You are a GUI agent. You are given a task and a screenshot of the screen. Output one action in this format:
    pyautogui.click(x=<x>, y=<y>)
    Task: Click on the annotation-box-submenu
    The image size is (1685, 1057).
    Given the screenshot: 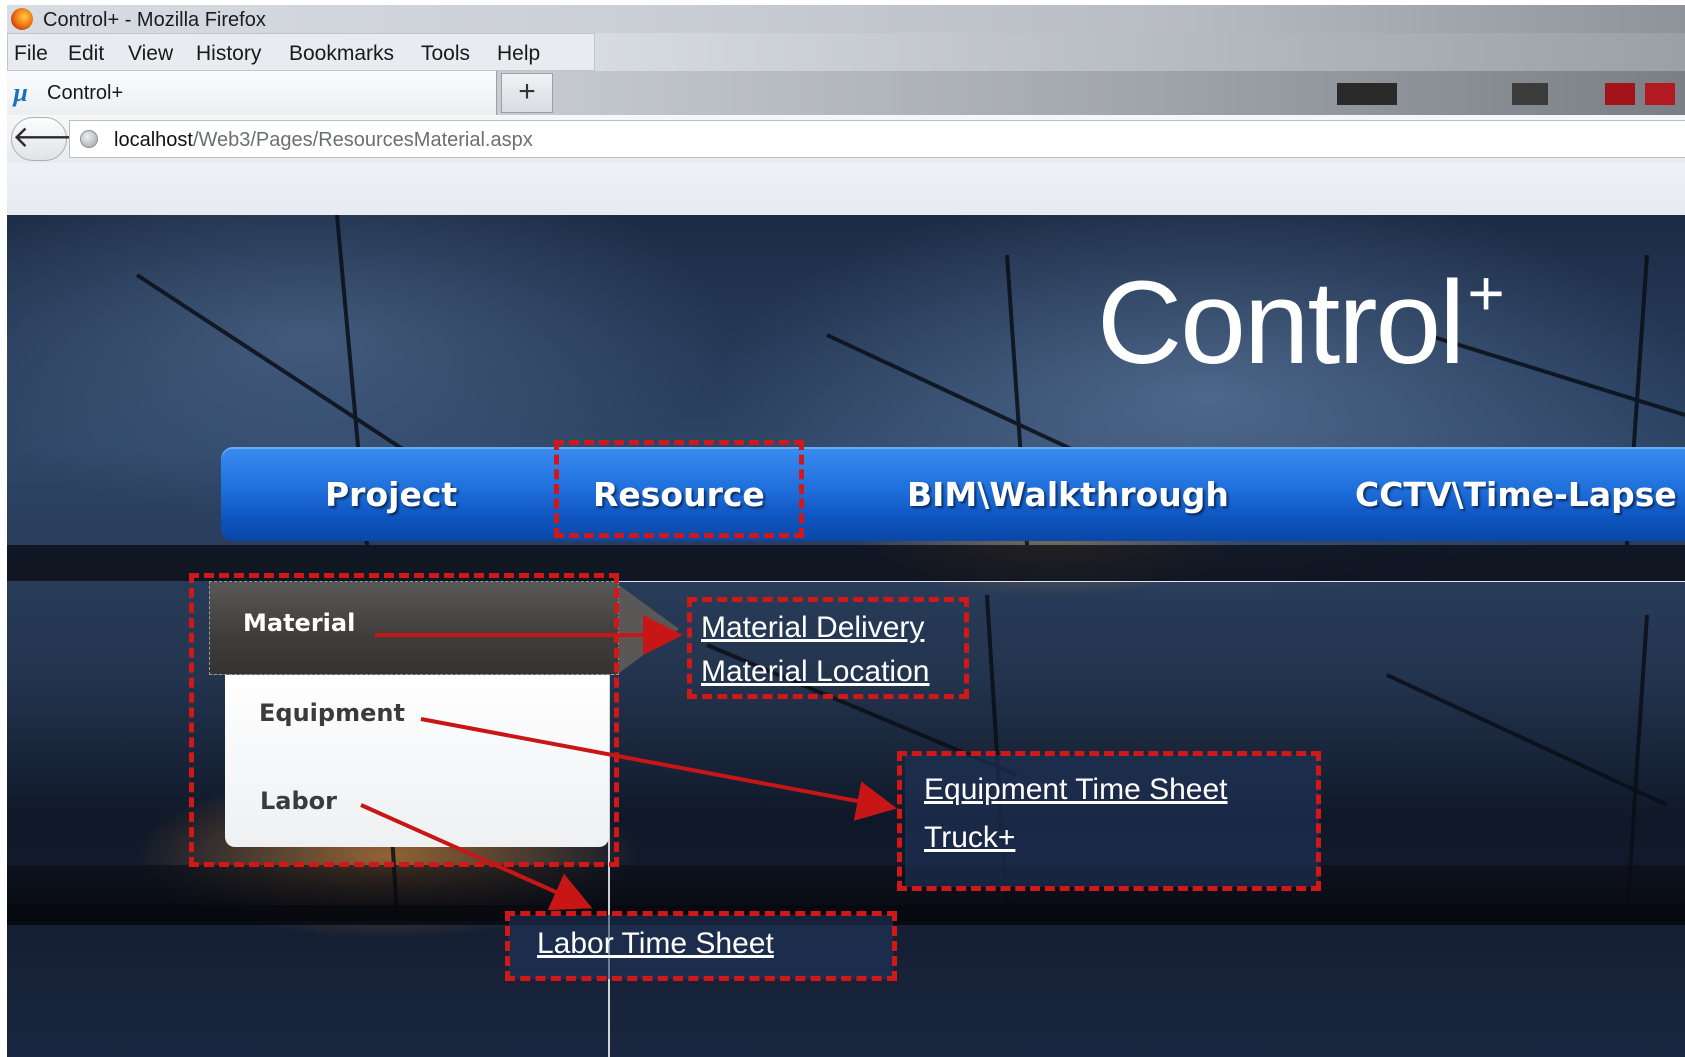 What is the action you would take?
    pyautogui.click(x=404, y=720)
    